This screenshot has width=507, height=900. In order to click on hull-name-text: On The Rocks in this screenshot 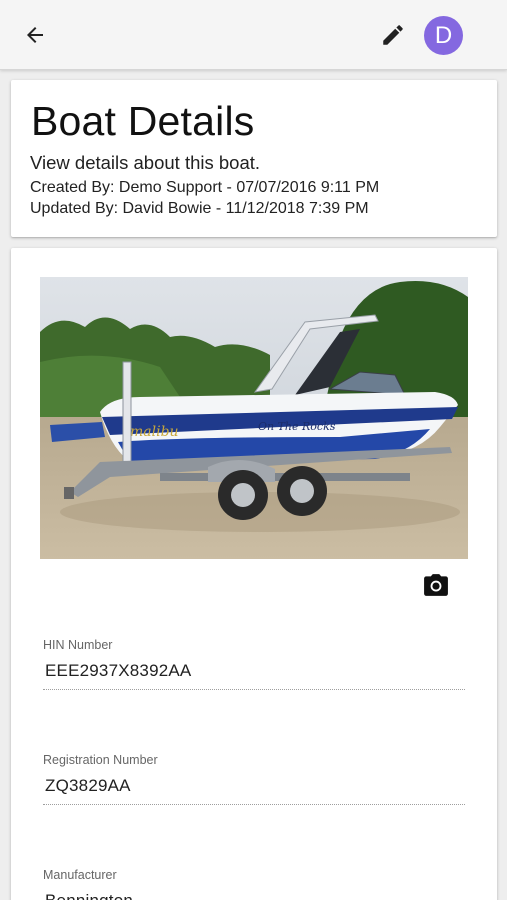, I will do `click(297, 426)`.